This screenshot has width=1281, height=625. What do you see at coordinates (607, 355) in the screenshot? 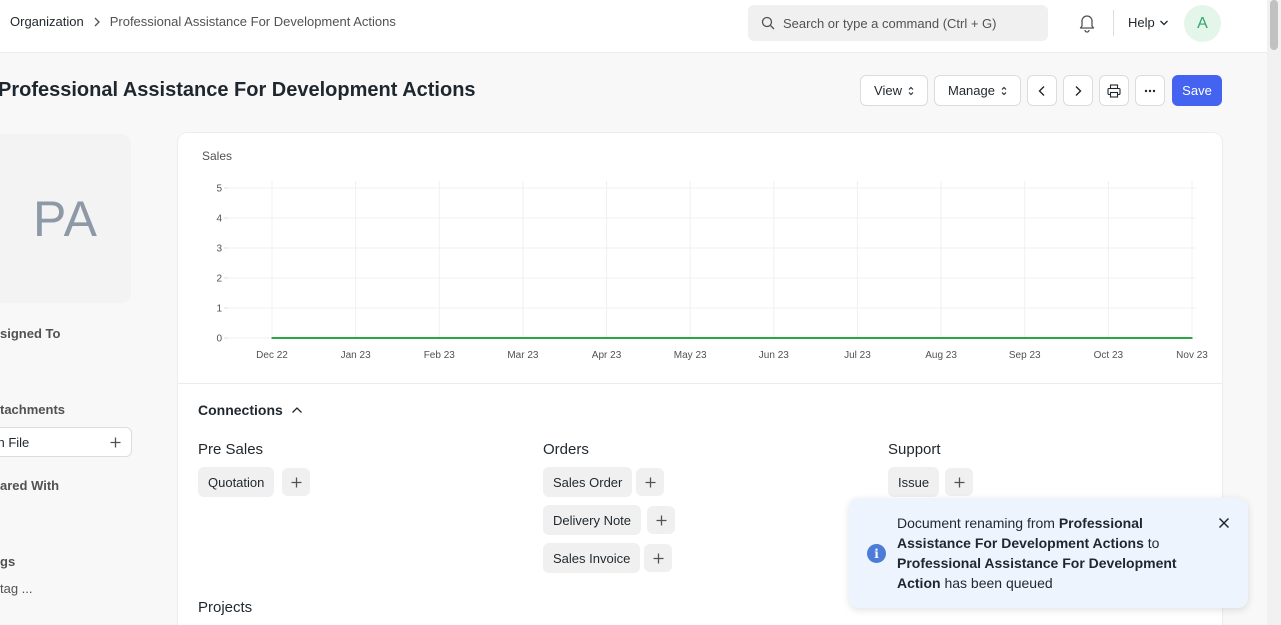
I see `chart-xtick-label: Apr 23` at bounding box center [607, 355].